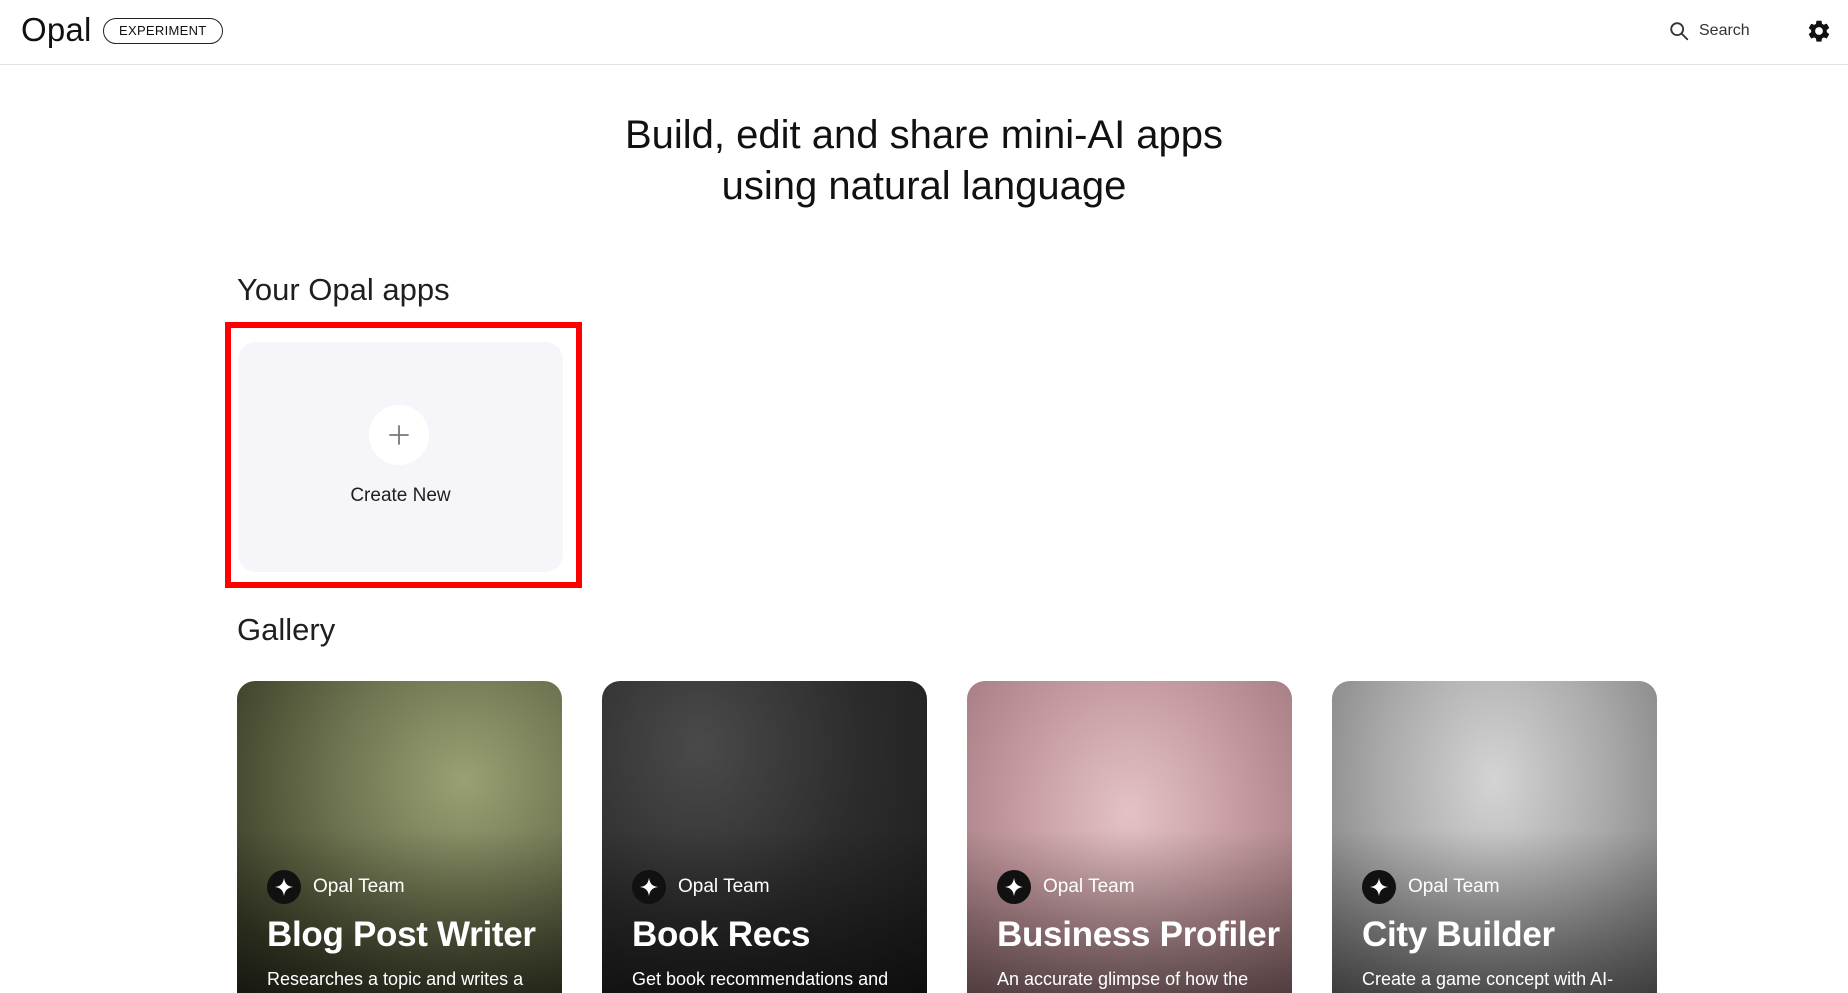 This screenshot has width=1848, height=993. I want to click on card-title: City Builder, so click(1458, 934).